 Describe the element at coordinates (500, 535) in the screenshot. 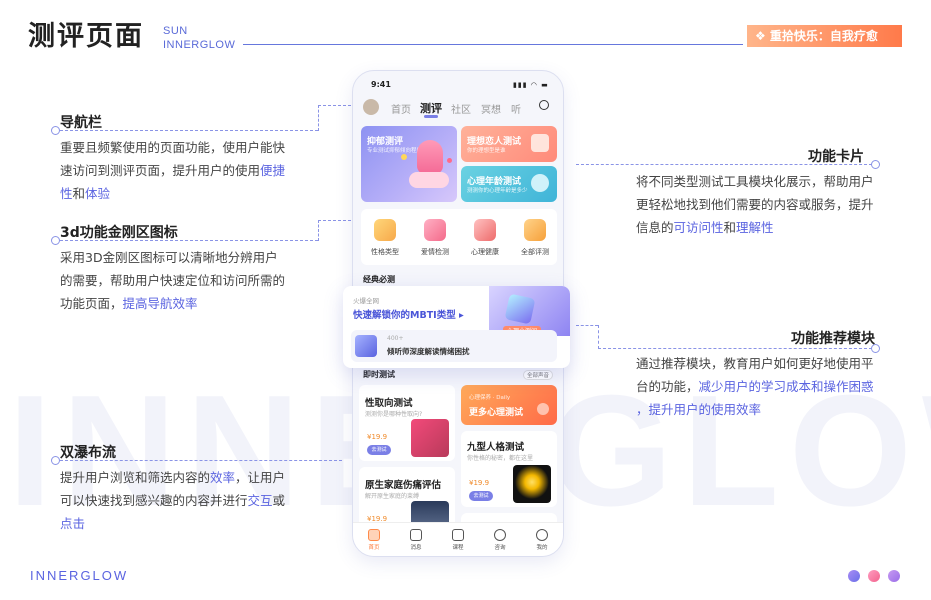

I see `headset-icon` at that location.